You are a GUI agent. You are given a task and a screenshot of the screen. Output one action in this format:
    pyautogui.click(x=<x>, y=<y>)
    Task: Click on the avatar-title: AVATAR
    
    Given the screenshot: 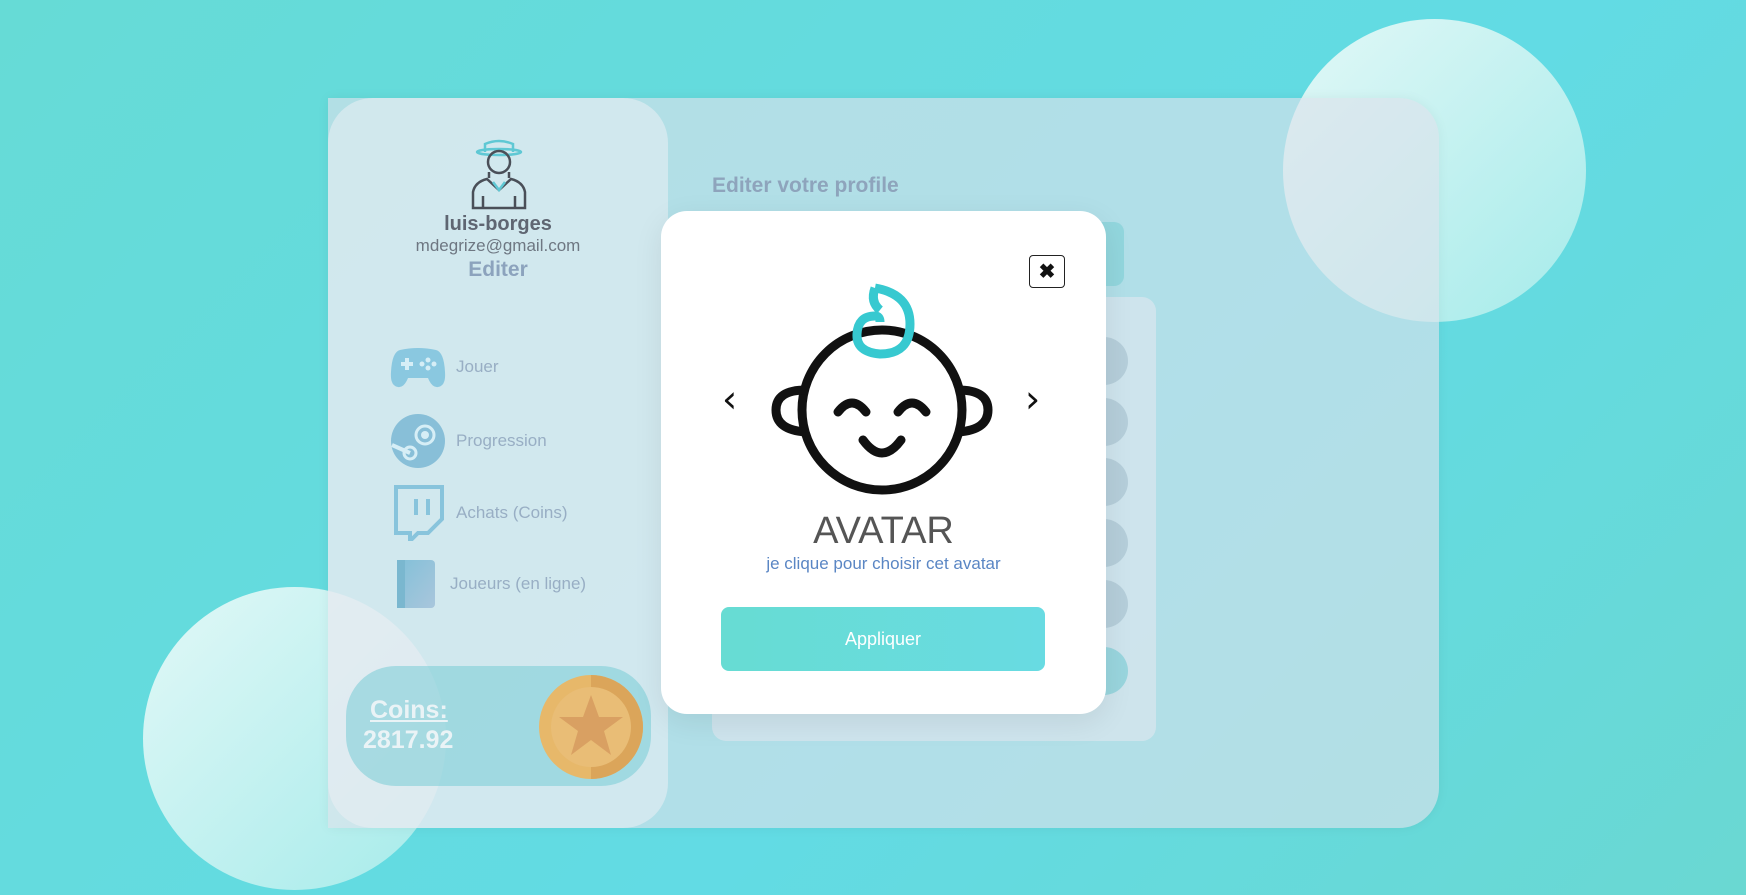 What is the action you would take?
    pyautogui.click(x=883, y=531)
    